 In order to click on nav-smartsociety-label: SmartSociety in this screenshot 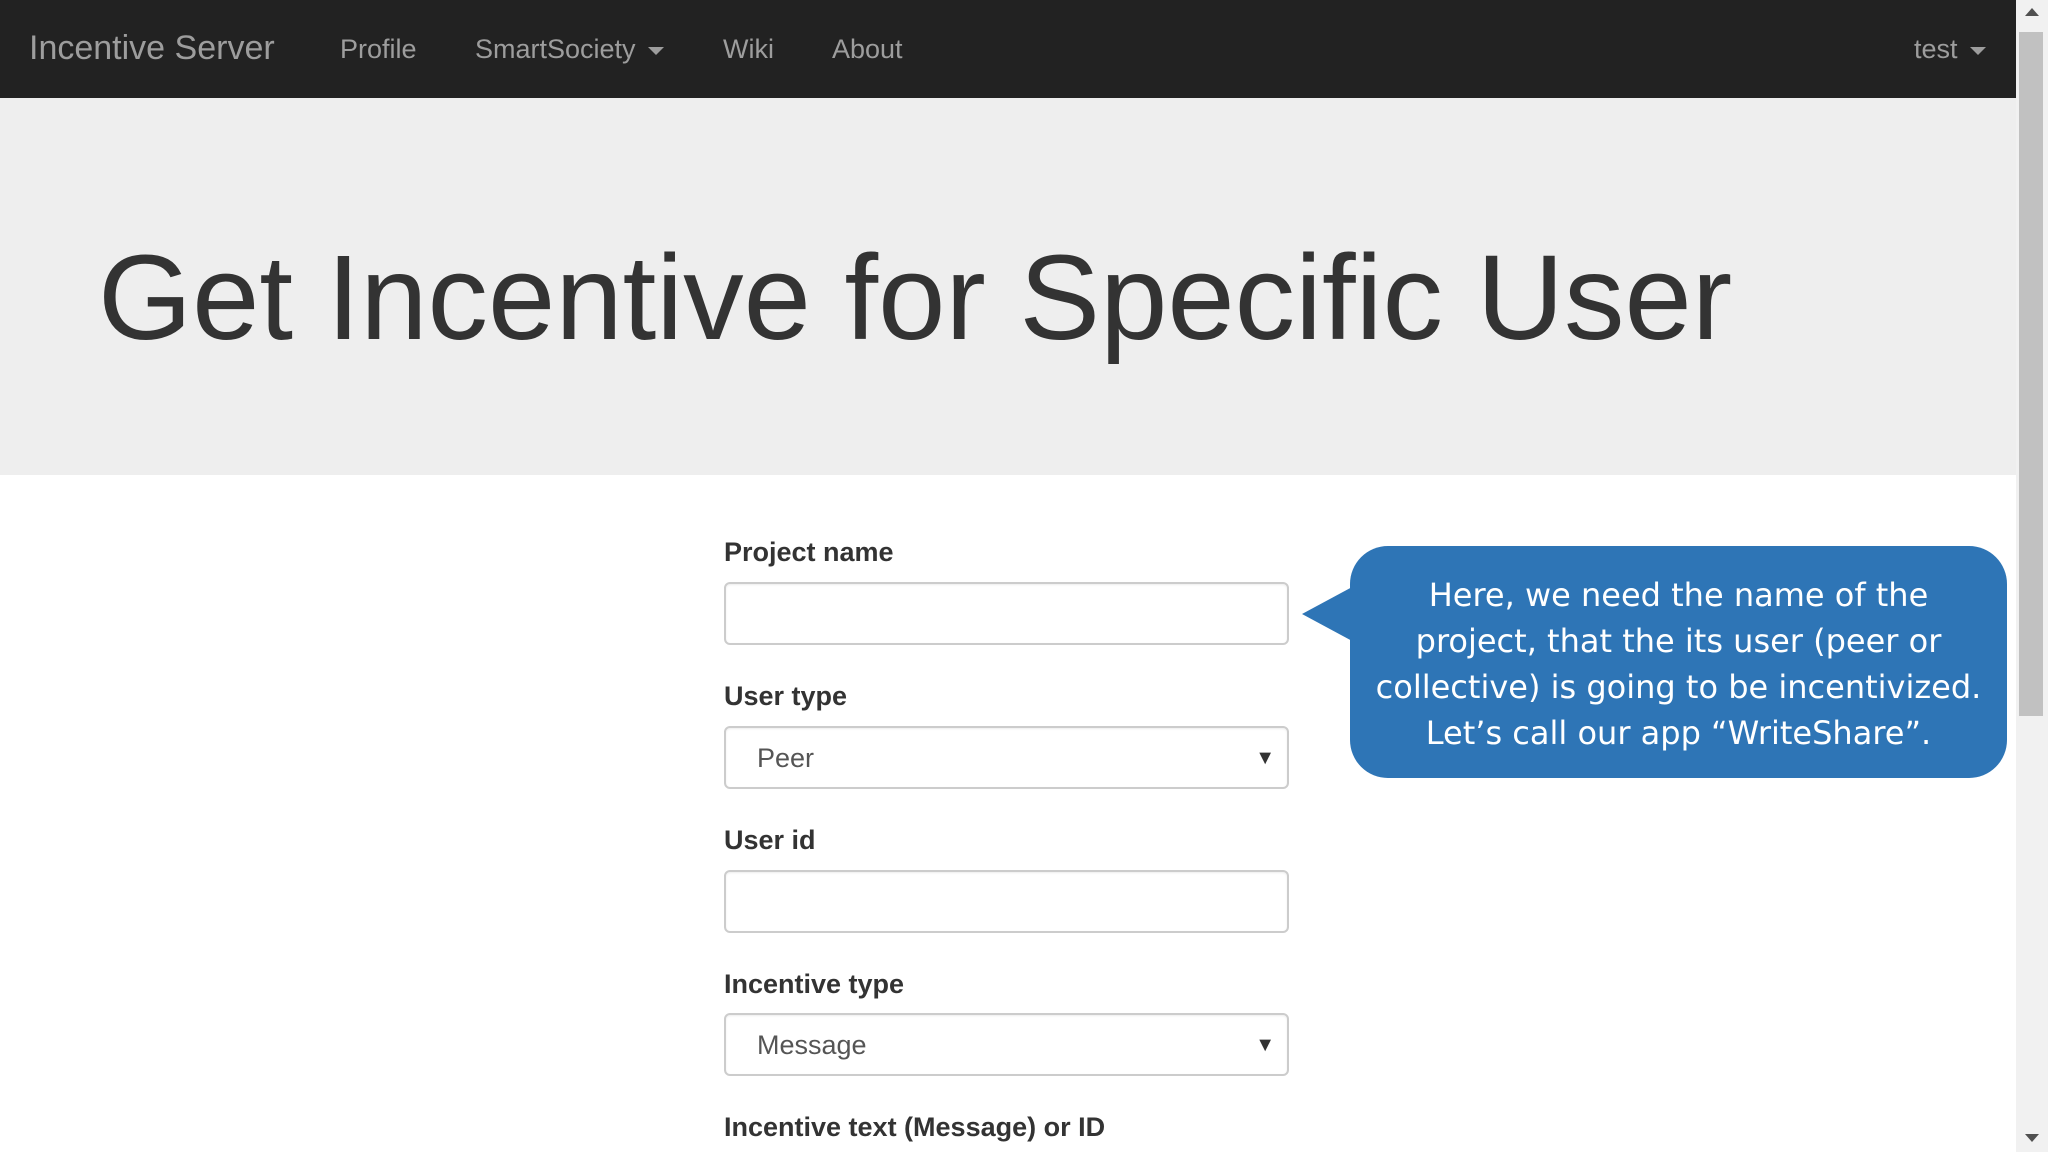, I will do `click(555, 49)`.